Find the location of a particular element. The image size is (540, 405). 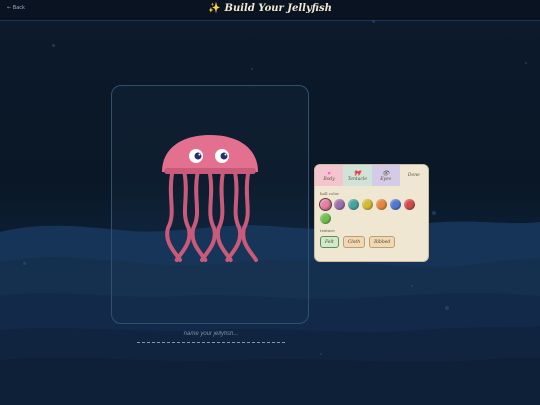

texture-options: Felt Cloth Ribbed is located at coordinates (371, 242).